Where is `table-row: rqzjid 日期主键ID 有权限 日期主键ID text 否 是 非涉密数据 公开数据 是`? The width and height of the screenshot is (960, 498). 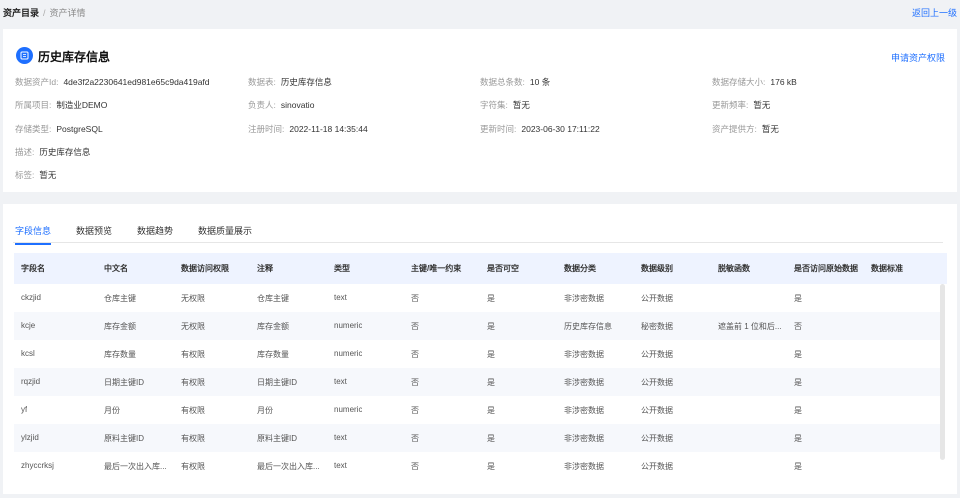 table-row: rqzjid 日期主键ID 有权限 日期主键ID text 否 是 非涉密数据 公开数据 是 is located at coordinates (477, 382).